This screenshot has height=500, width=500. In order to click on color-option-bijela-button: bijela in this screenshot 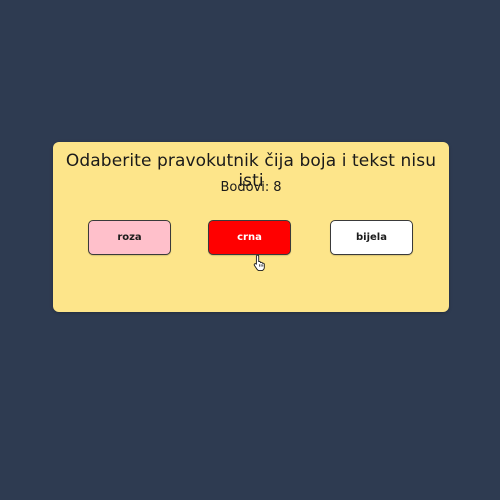, I will do `click(371, 237)`.